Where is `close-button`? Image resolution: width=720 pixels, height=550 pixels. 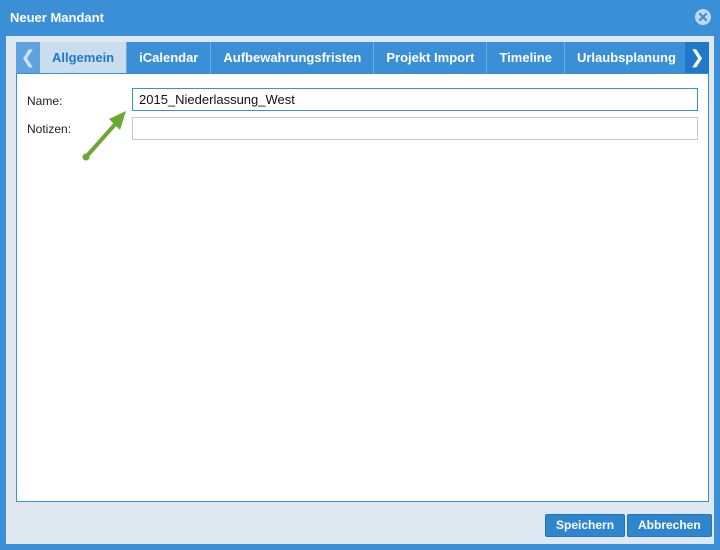 close-button is located at coordinates (703, 17).